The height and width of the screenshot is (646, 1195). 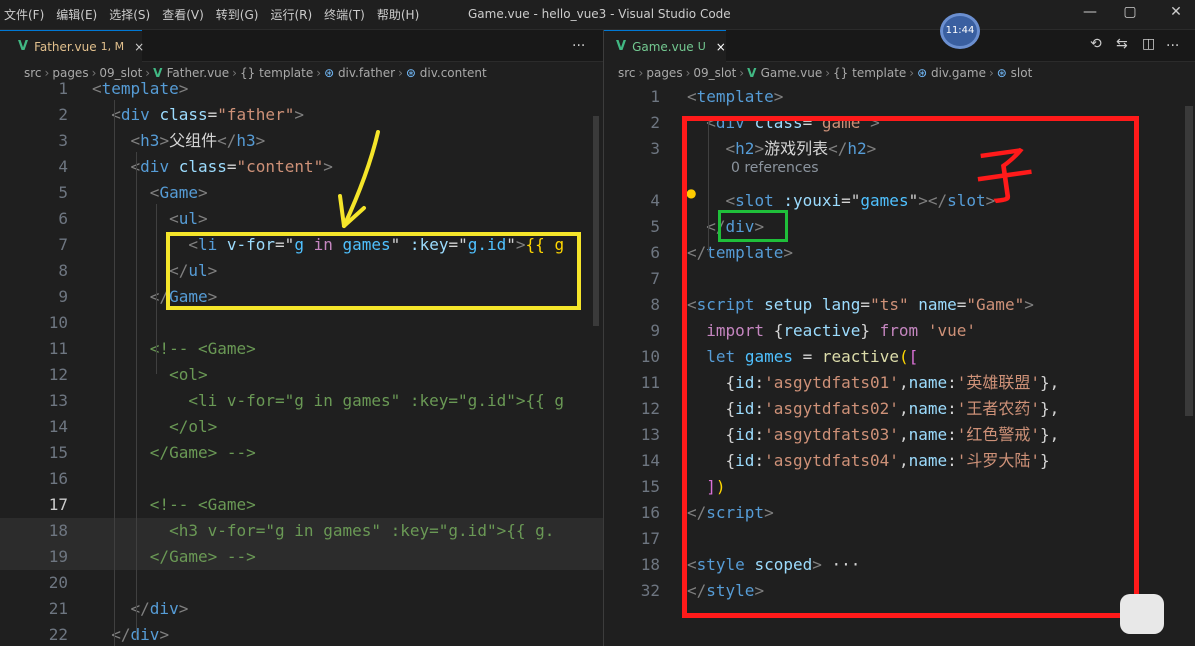 I want to click on code-text: </div>, so click(x=140, y=609).